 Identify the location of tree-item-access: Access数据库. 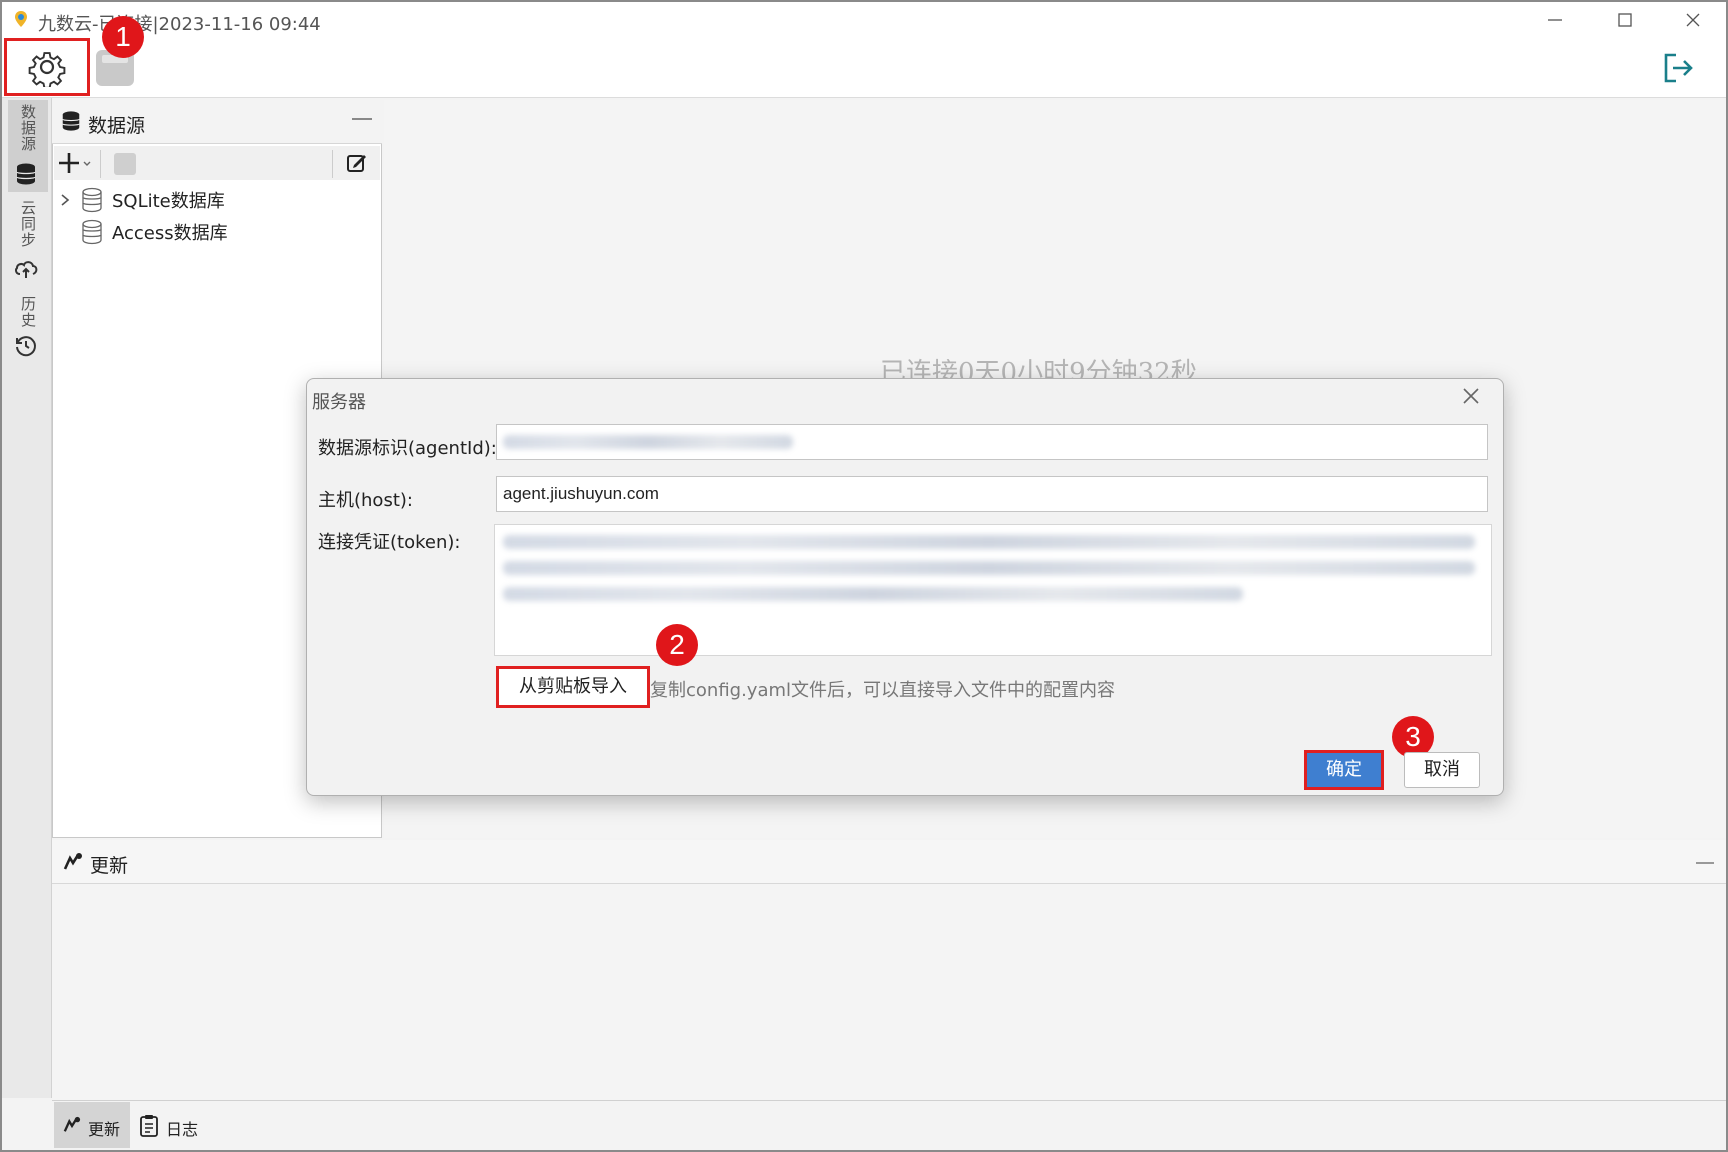
(154, 232).